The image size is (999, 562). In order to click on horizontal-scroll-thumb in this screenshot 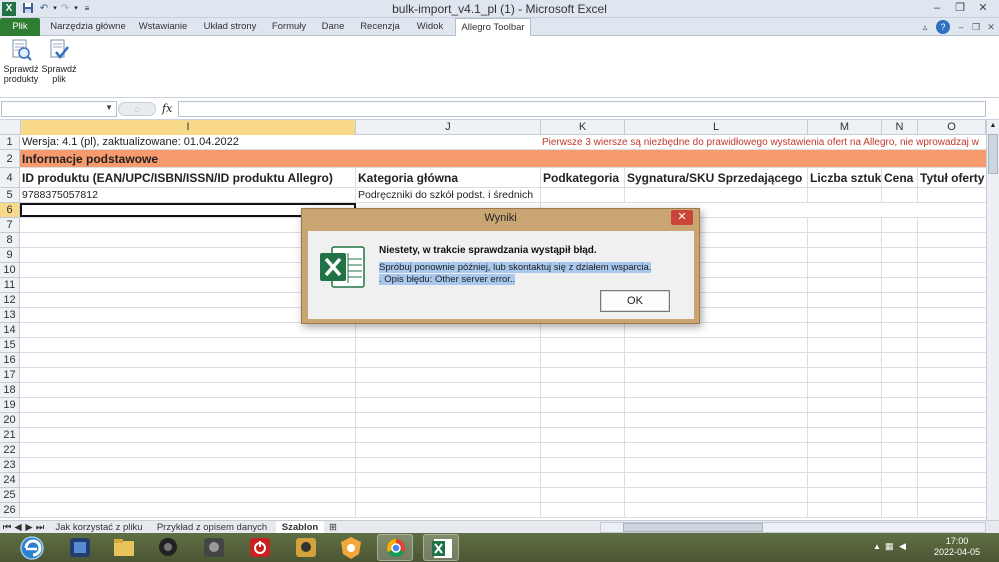, I will do `click(693, 527)`.